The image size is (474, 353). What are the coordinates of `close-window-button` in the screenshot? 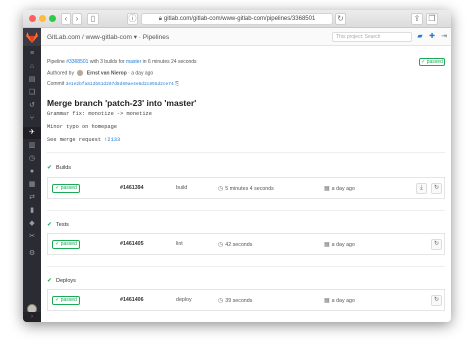 It's located at (32, 18).